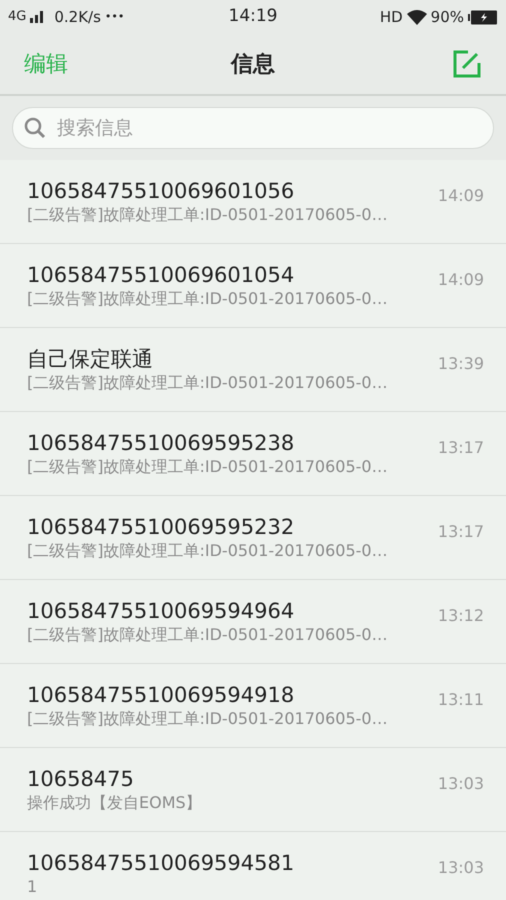 Image resolution: width=506 pixels, height=900 pixels. I want to click on search-field: 搜索信息, so click(253, 128).